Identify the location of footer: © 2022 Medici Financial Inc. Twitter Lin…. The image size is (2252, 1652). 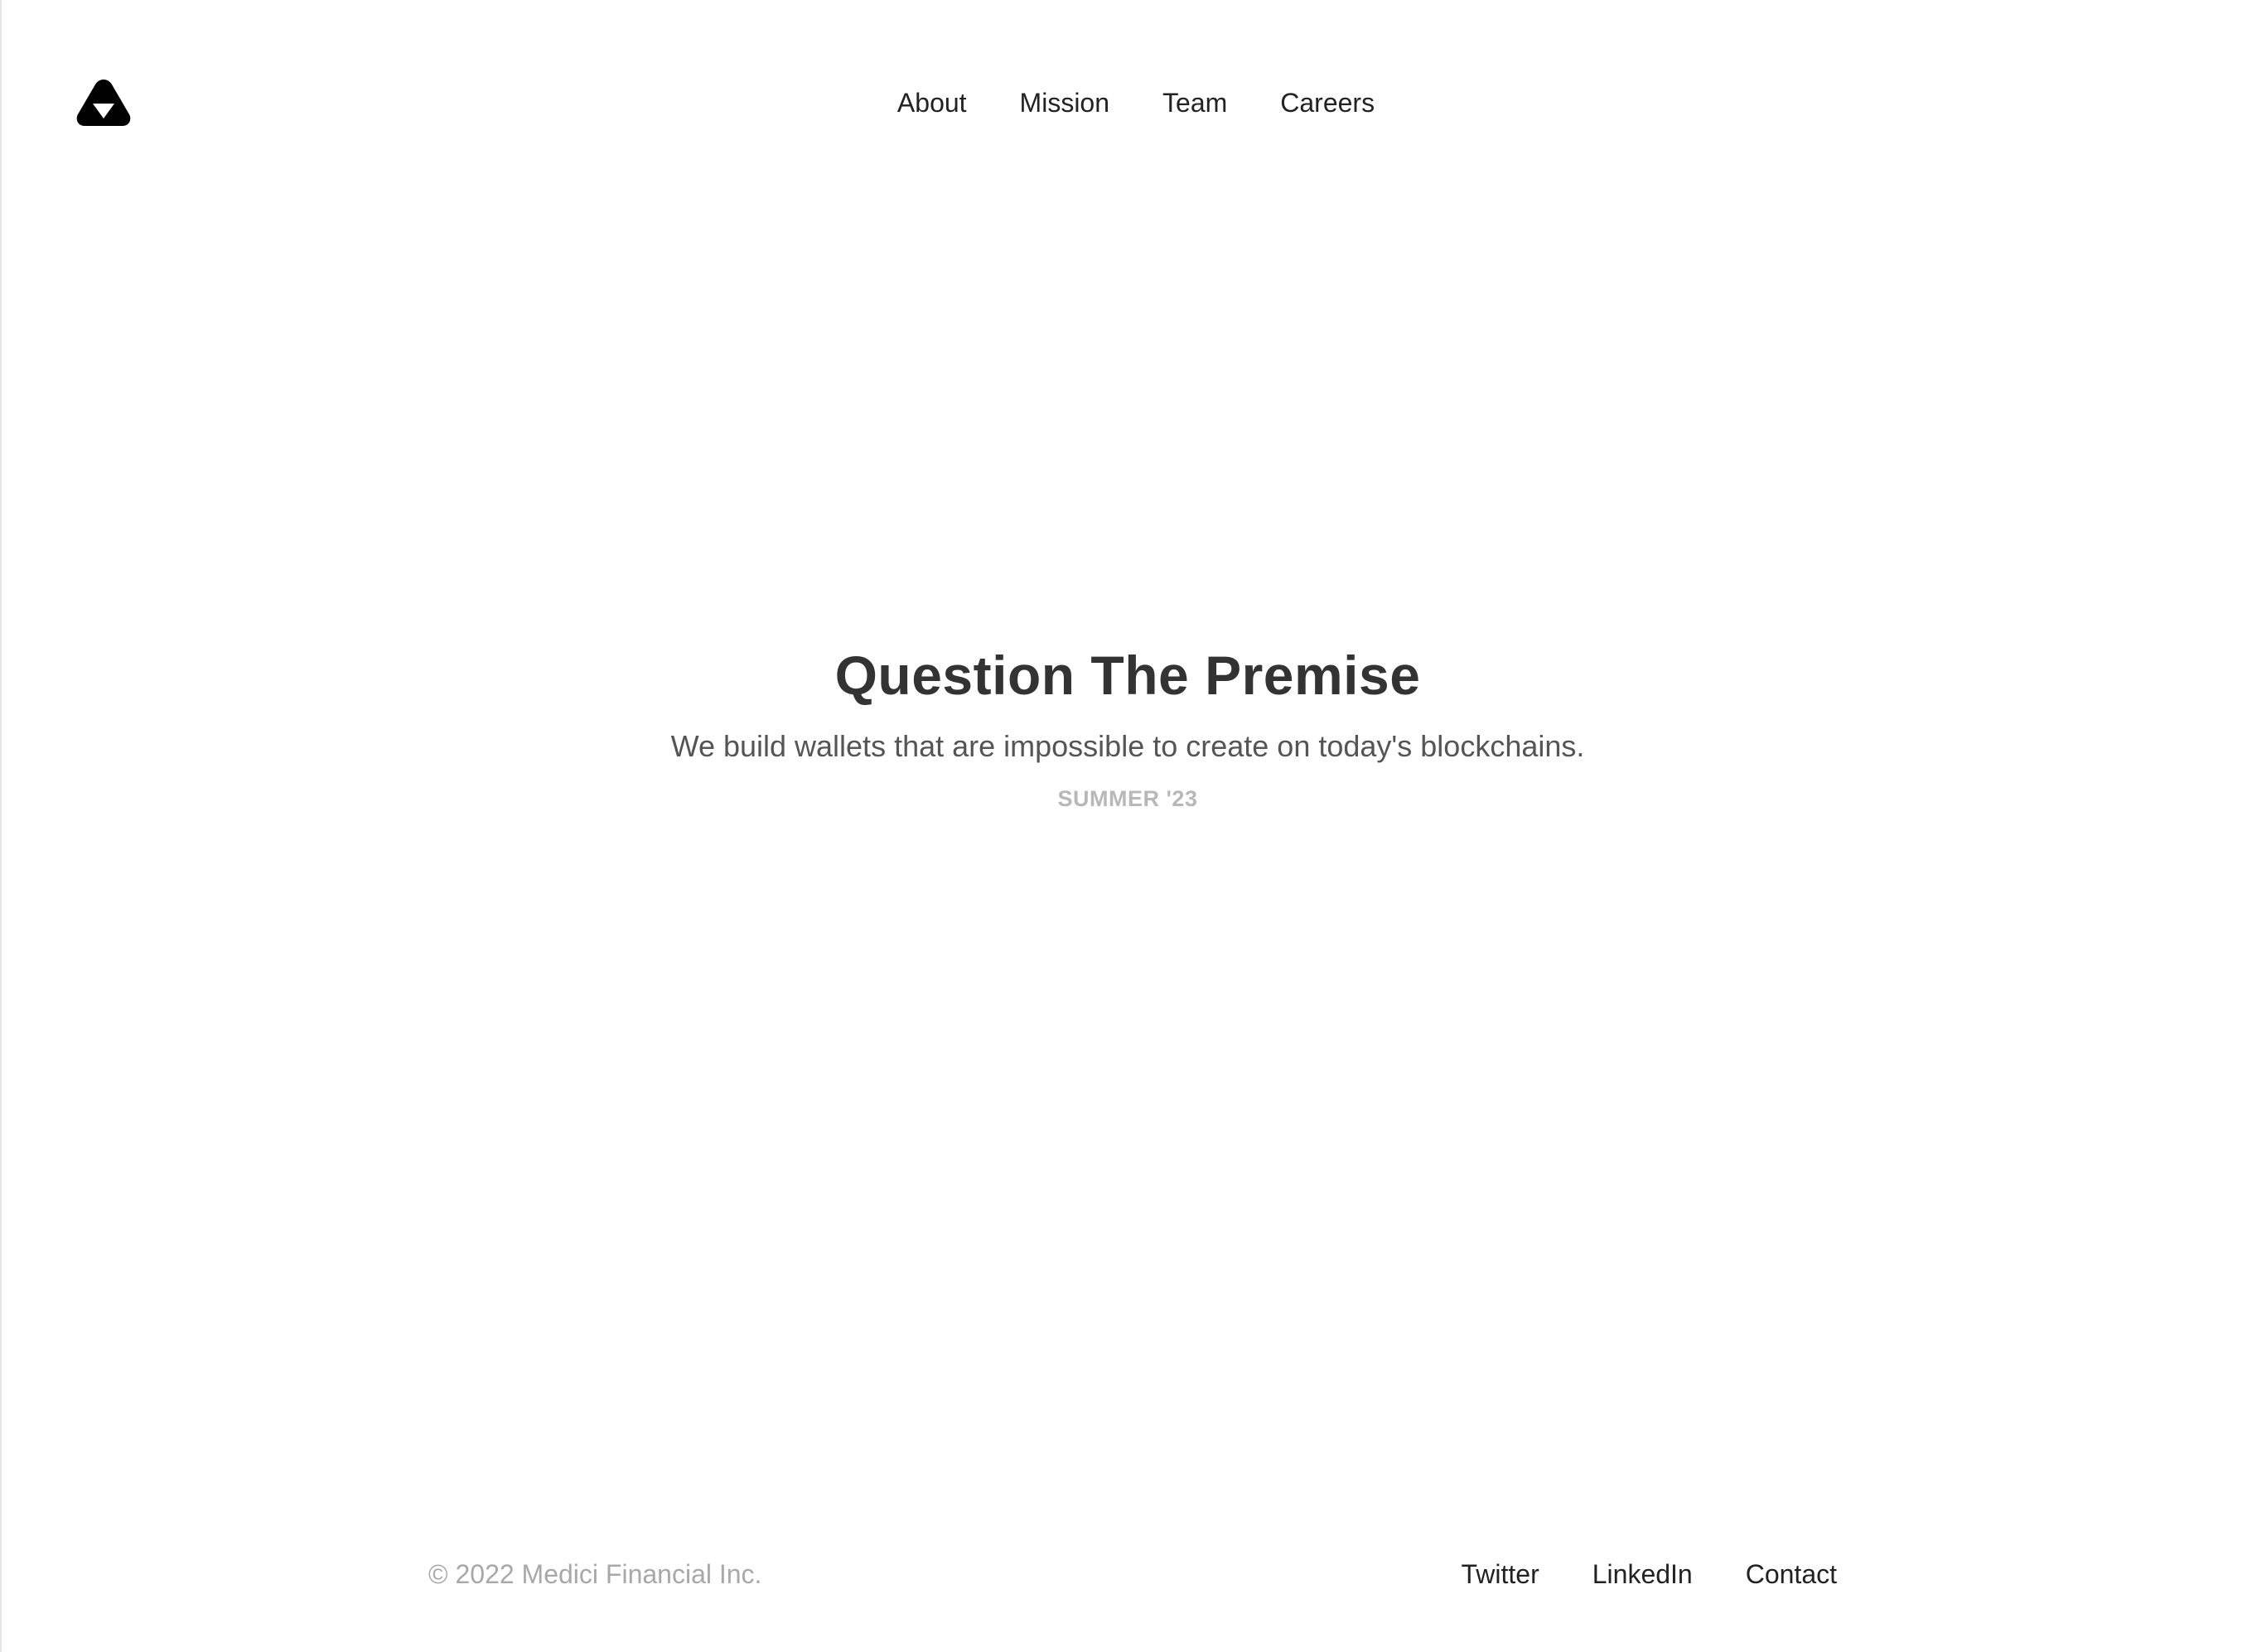
(1132, 1574).